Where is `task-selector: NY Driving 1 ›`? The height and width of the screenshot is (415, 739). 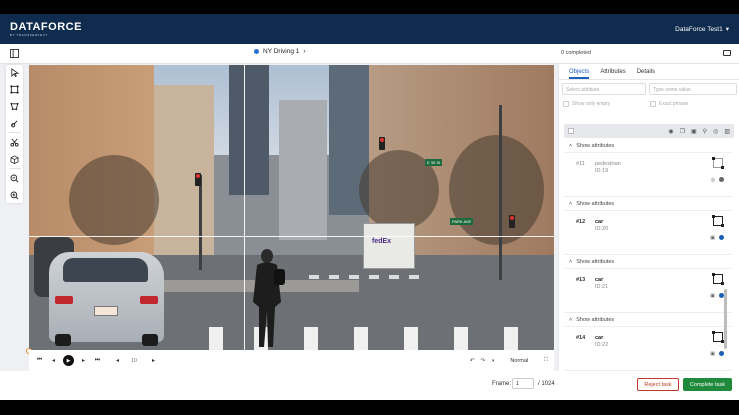
task-selector: NY Driving 1 › is located at coordinates (280, 51).